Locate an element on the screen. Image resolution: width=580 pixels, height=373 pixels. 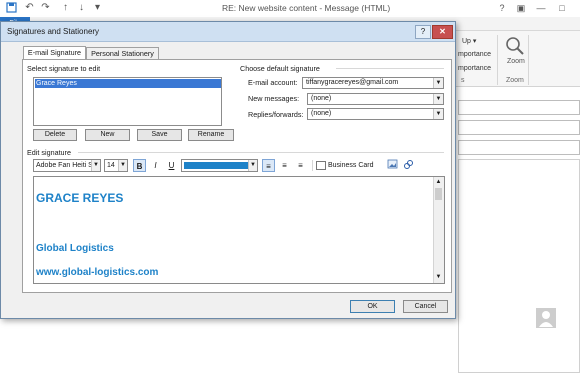
replies-forwards-label: Replies/forwards: is located at coordinates (276, 114).